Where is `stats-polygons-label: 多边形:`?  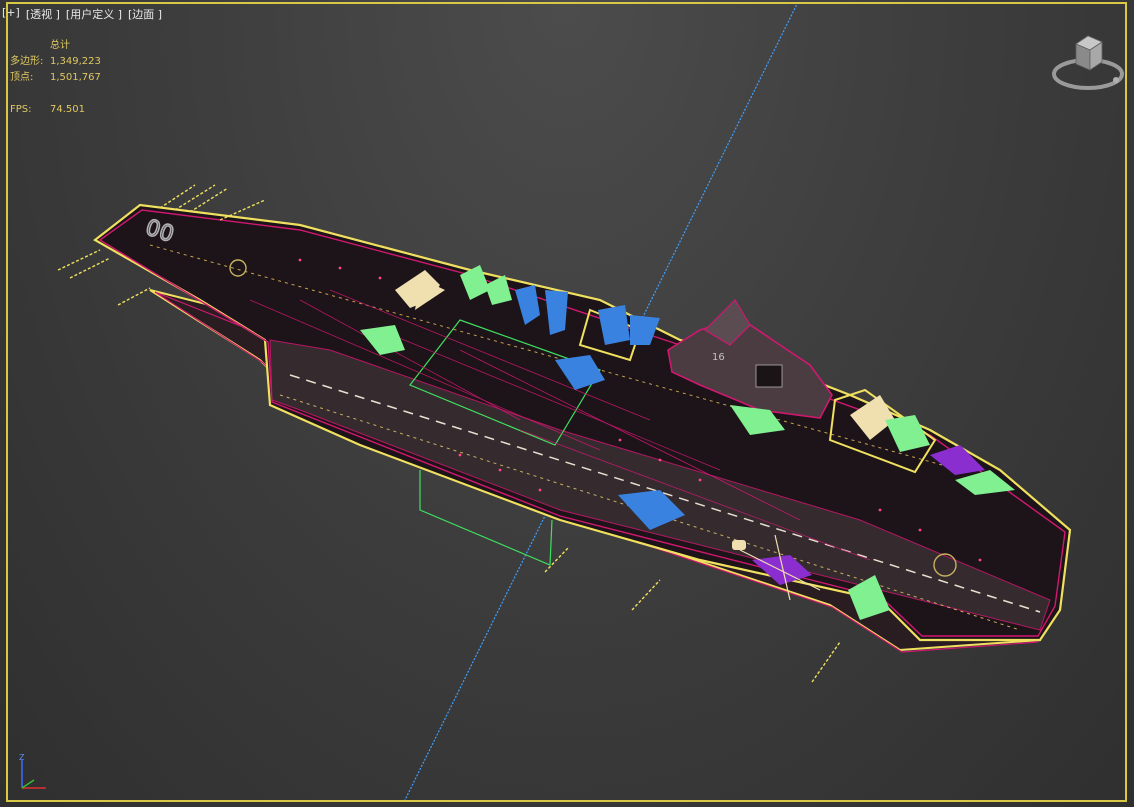 stats-polygons-label: 多边形: is located at coordinates (27, 61).